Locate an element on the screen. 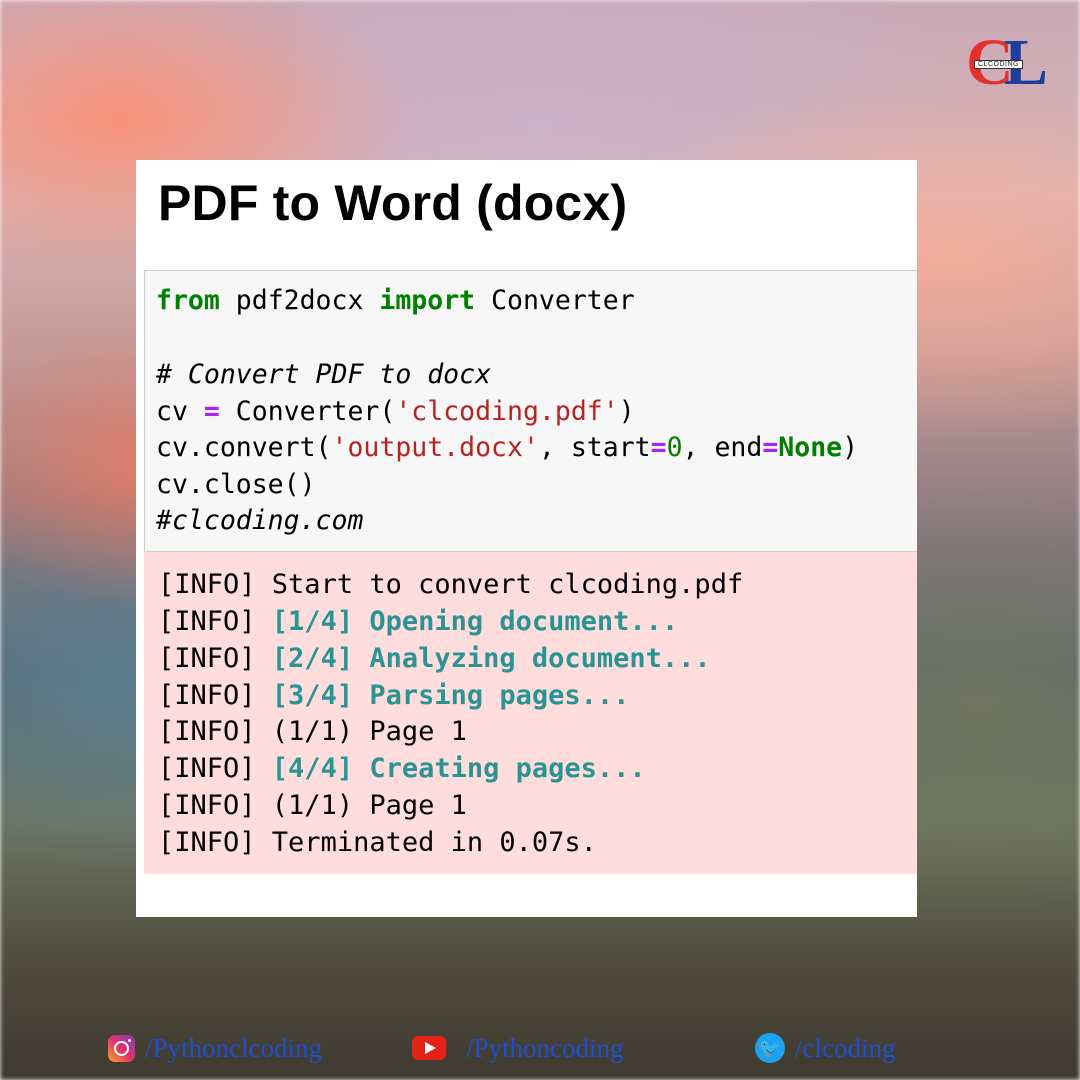  code-text: cv.convert( is located at coordinates (244, 447).